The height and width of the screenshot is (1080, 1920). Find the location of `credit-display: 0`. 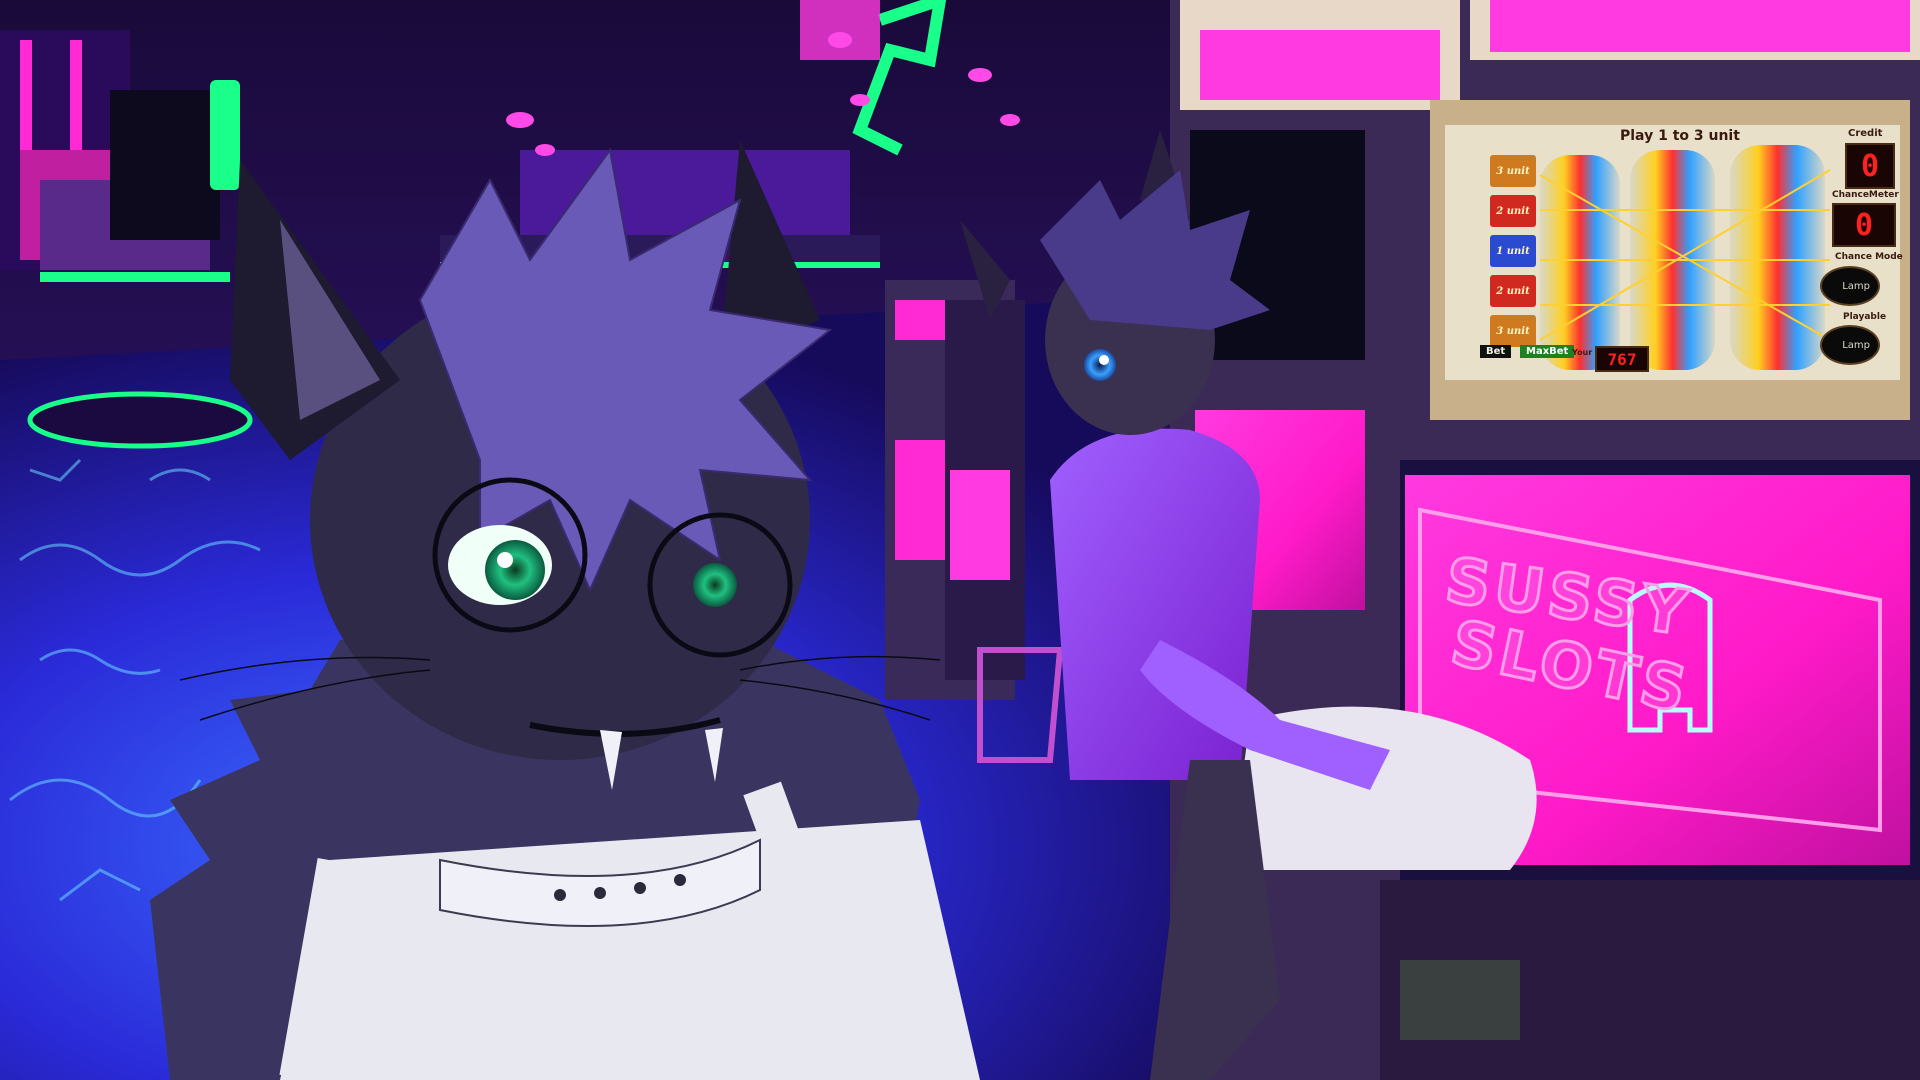

credit-display: 0 is located at coordinates (1870, 166).